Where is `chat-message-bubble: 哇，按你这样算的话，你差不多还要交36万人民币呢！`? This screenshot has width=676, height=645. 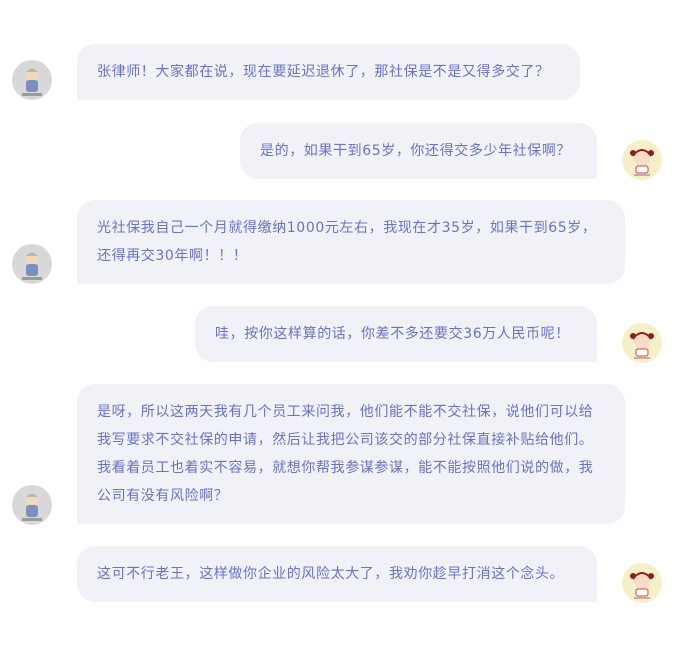
chat-message-bubble: 哇，按你这样算的话，你差不多还要交36万人民币呢！ is located at coordinates (396, 334).